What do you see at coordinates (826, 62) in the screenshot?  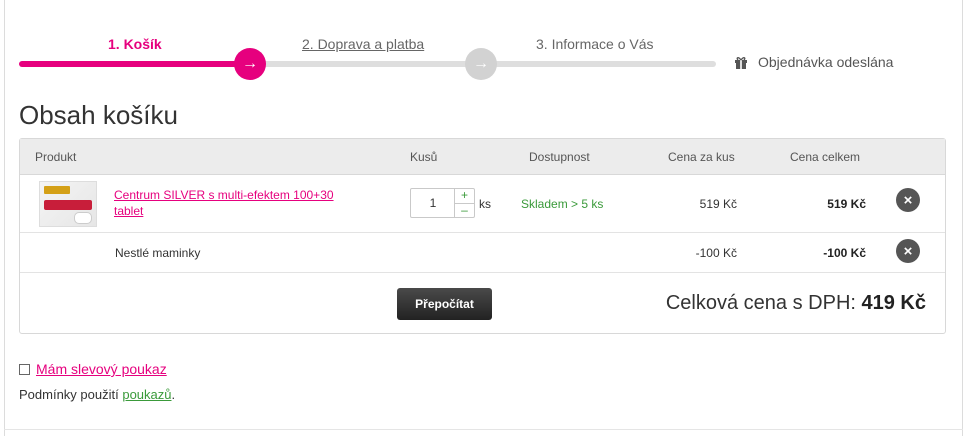 I see `step-order-sent-label: Objednávka odeslána` at bounding box center [826, 62].